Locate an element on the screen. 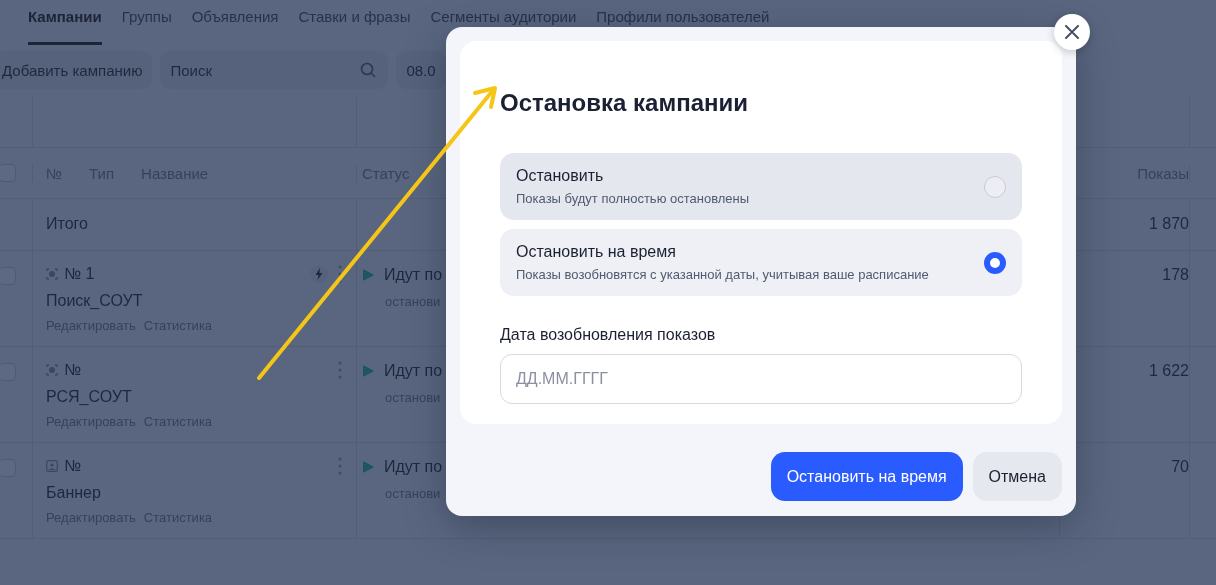  campaign-name: Баннер is located at coordinates (73, 493).